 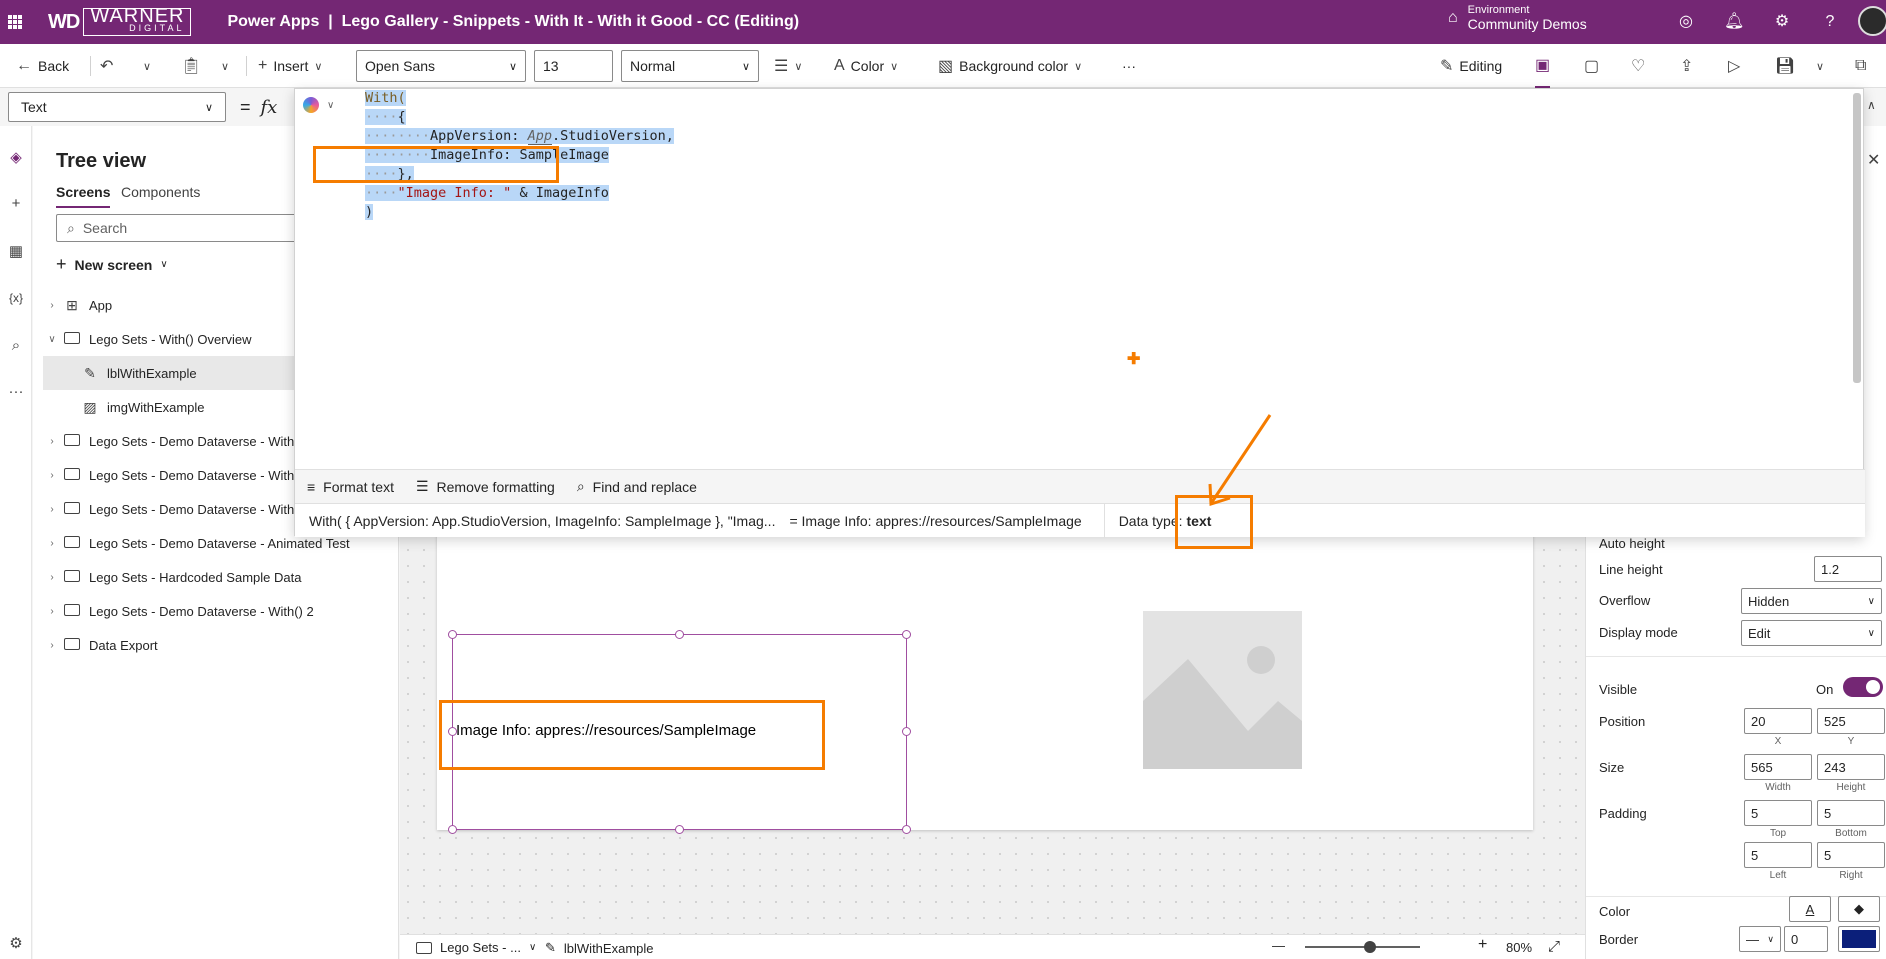 I want to click on publish-button: ⧉, so click(x=1860, y=66).